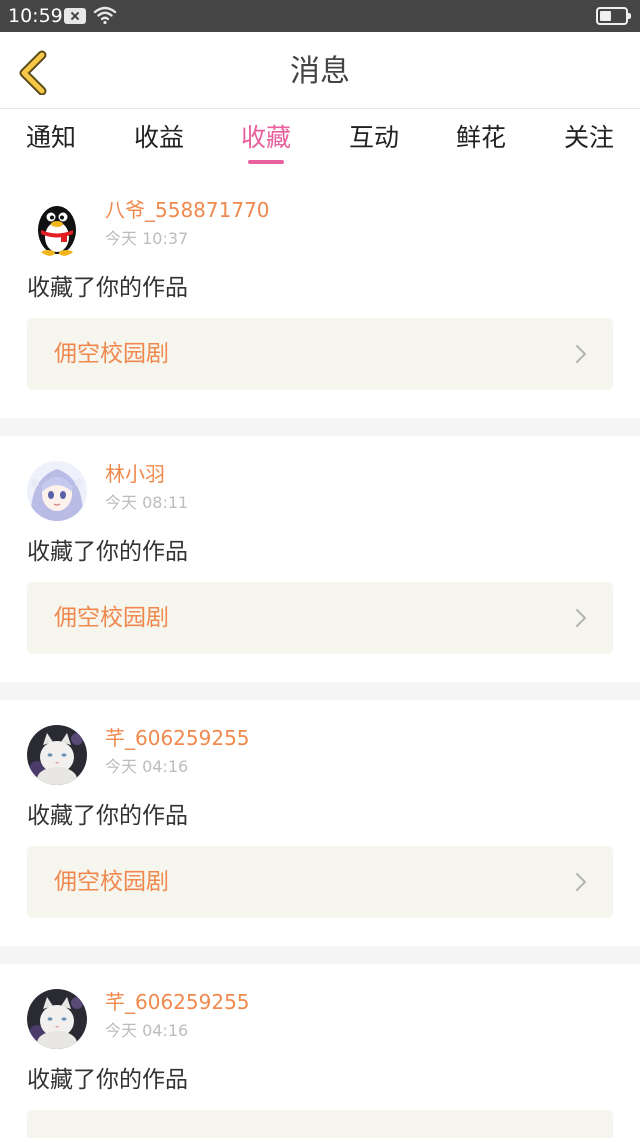 The height and width of the screenshot is (1138, 640). I want to click on battery-level, so click(605, 16).